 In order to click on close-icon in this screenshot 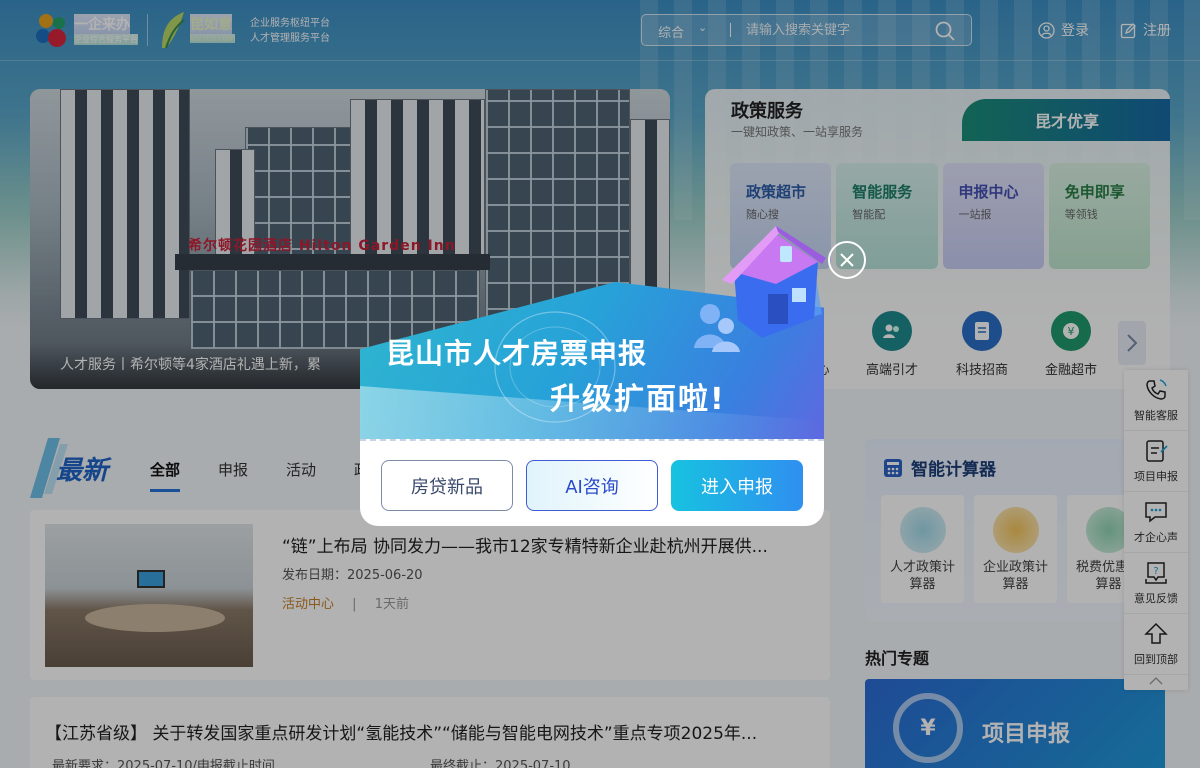, I will do `click(847, 260)`.